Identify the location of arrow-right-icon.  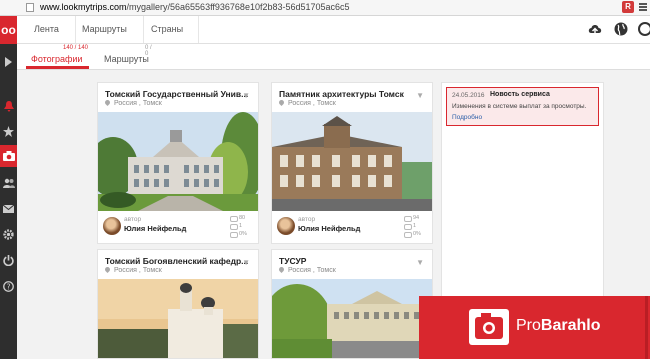
(8, 62).